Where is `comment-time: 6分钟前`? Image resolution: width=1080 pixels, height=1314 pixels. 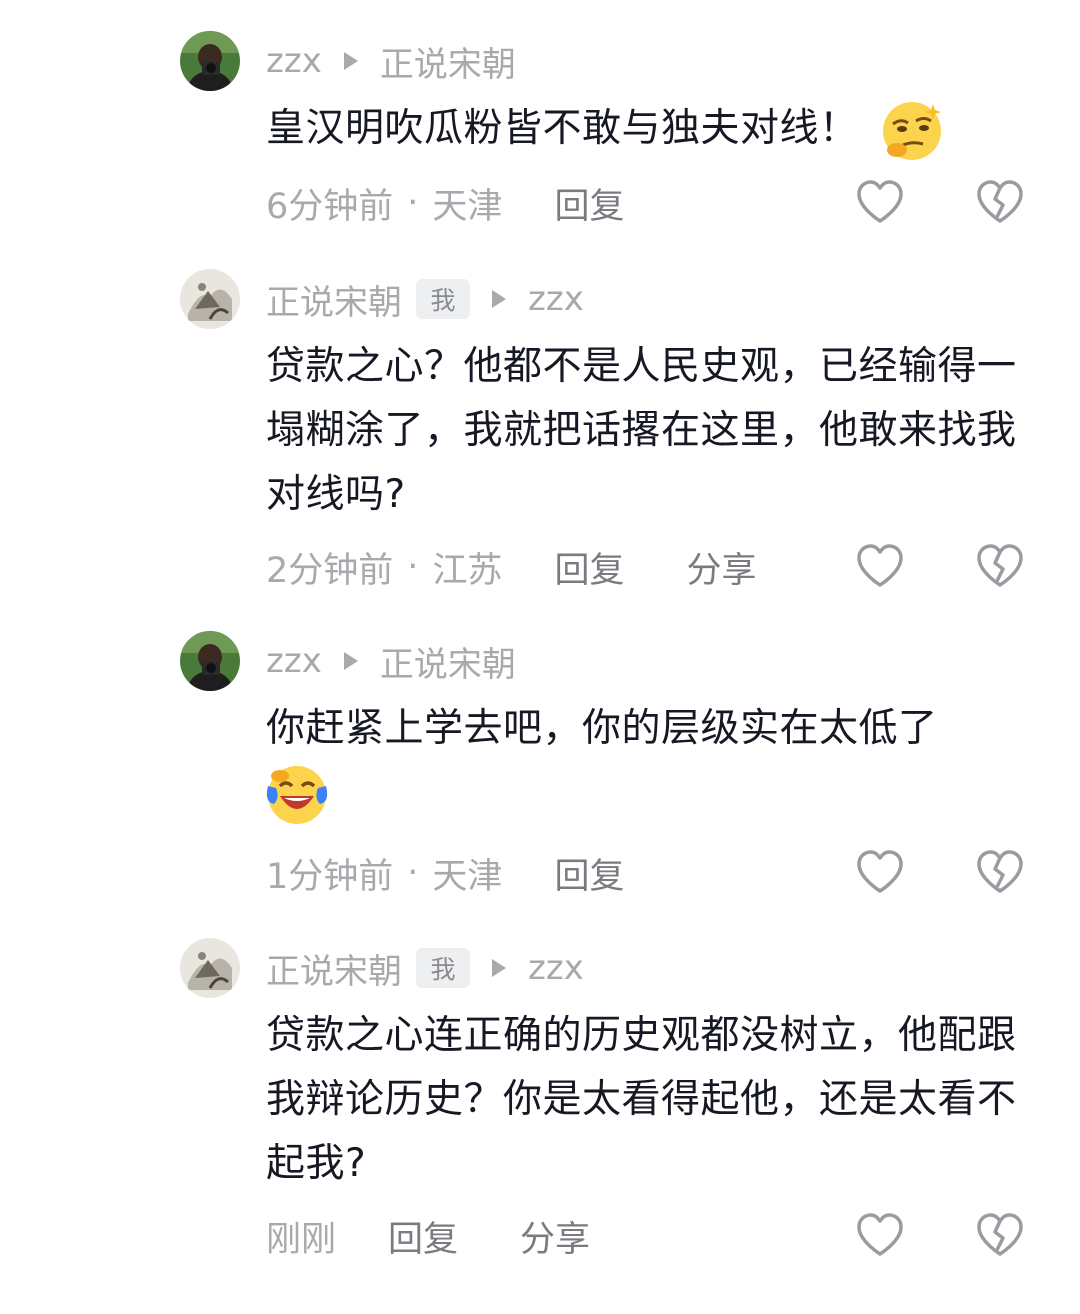
comment-time: 6分钟前 is located at coordinates (330, 206).